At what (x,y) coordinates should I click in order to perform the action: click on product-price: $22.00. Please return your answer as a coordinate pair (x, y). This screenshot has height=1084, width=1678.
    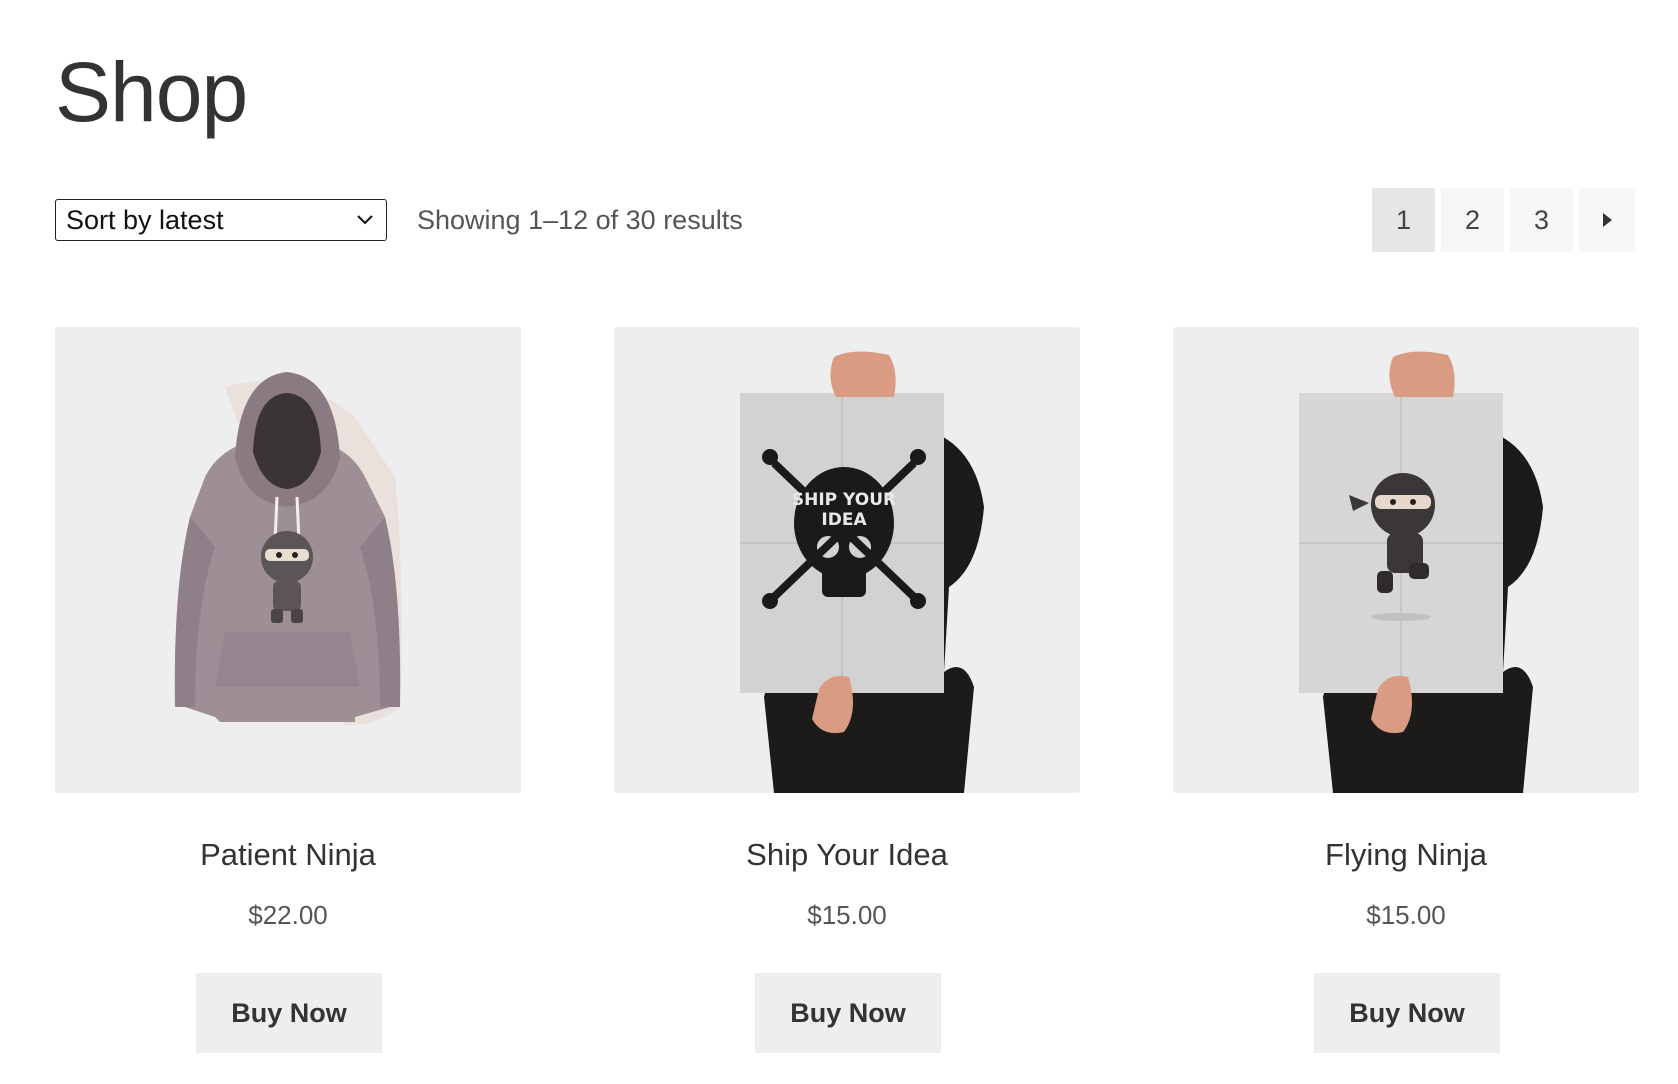
    Looking at the image, I should click on (288, 915).